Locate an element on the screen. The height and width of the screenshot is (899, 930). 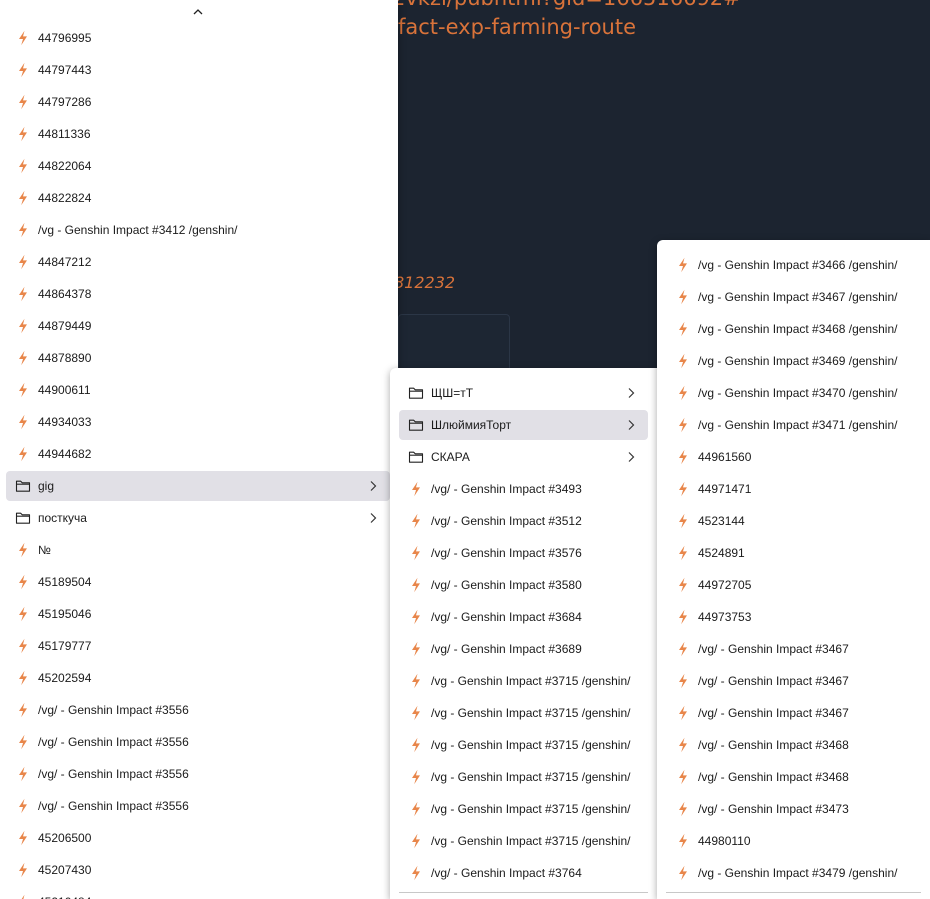
item-label: 44797443 is located at coordinates (65, 70).